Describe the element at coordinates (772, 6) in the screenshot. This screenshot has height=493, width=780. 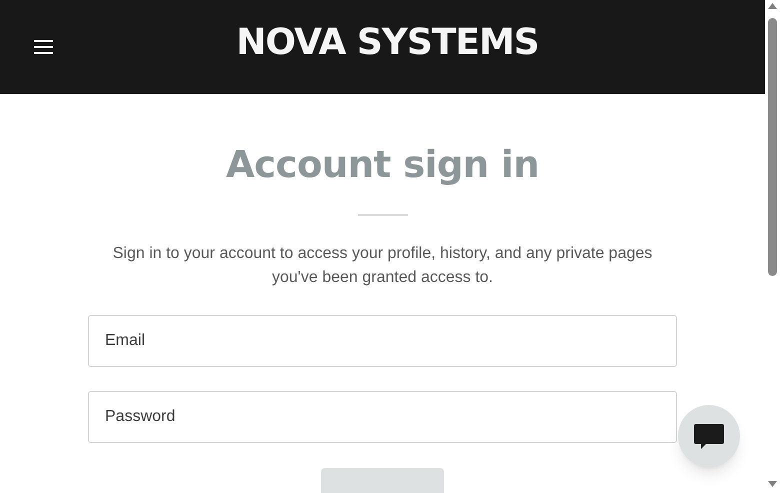
I see `scroll-up-icon` at that location.